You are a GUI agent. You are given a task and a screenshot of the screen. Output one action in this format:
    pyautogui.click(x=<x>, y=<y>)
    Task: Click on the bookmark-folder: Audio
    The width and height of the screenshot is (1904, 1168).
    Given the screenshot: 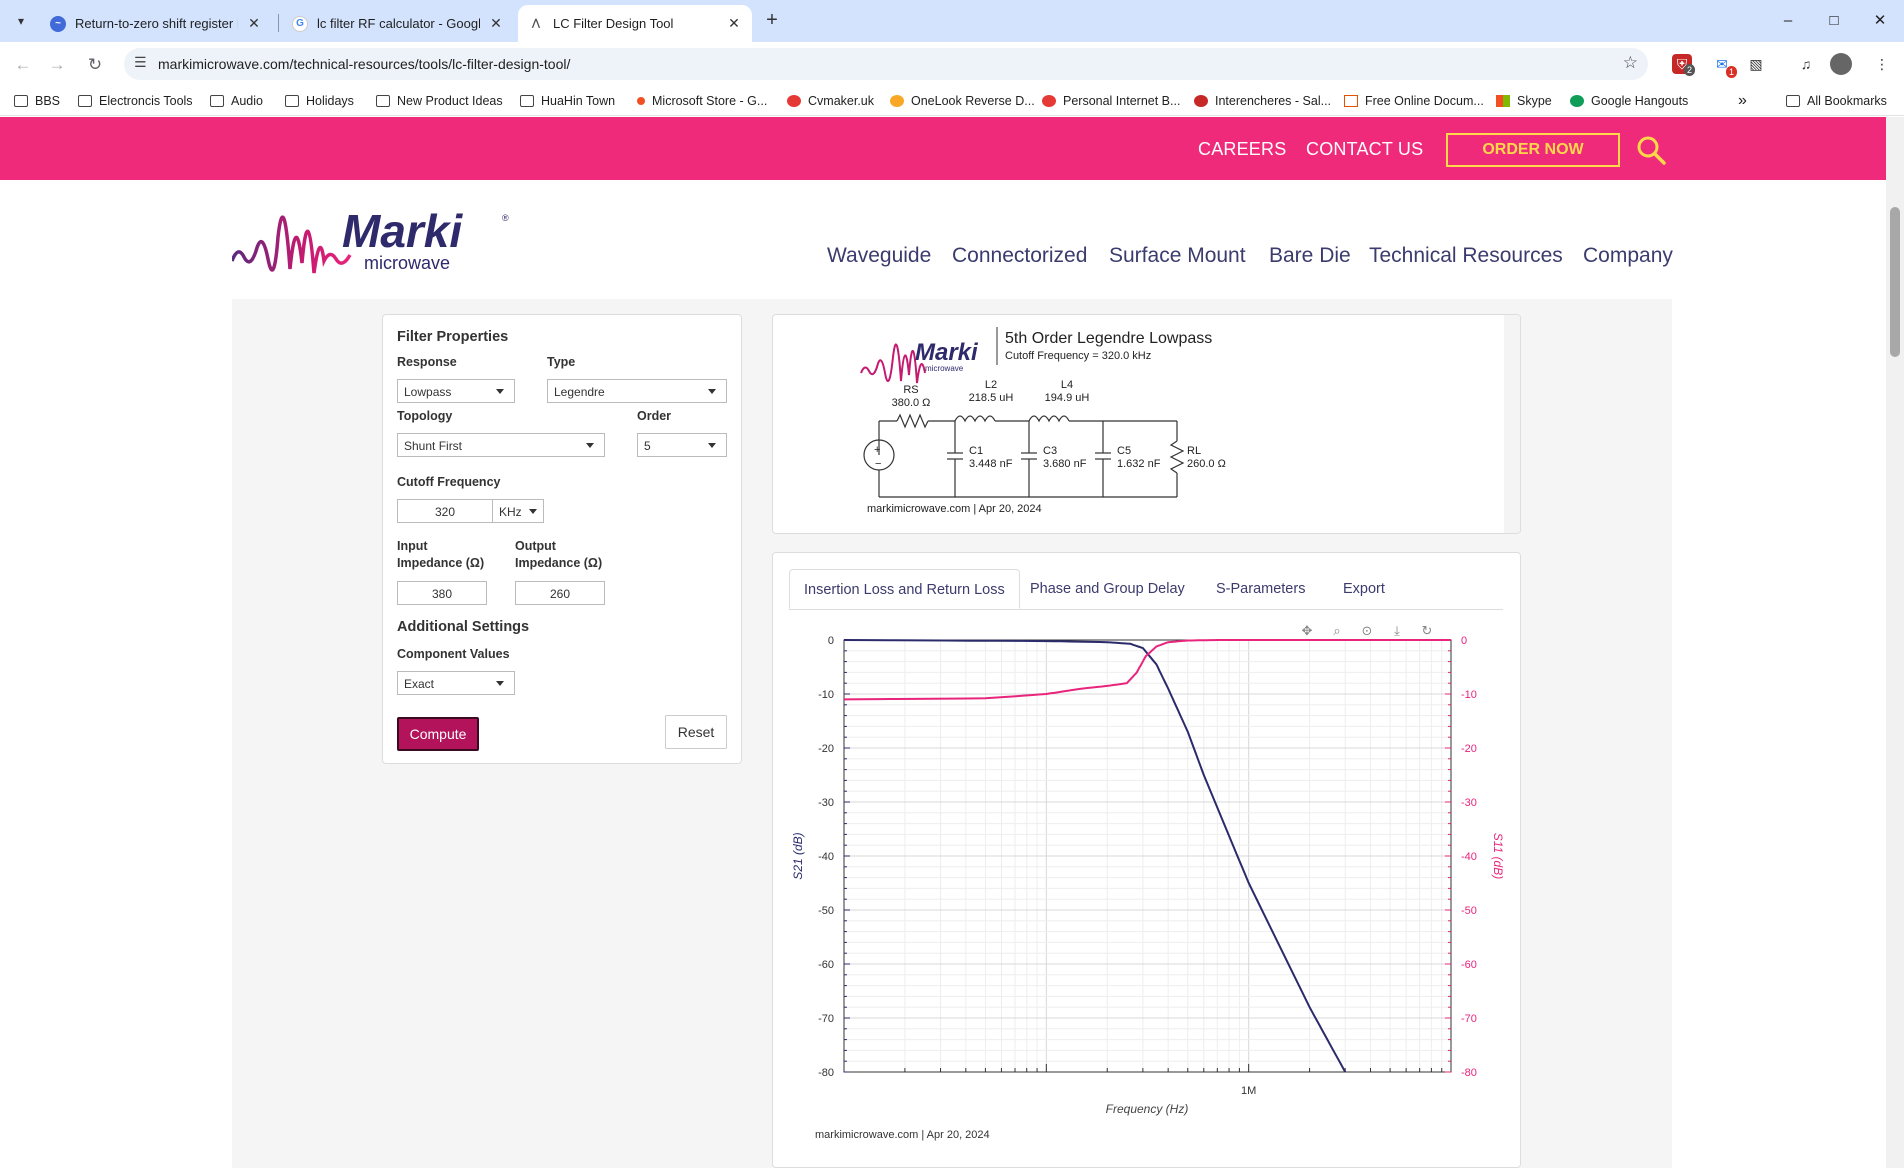 What is the action you would take?
    pyautogui.click(x=236, y=101)
    